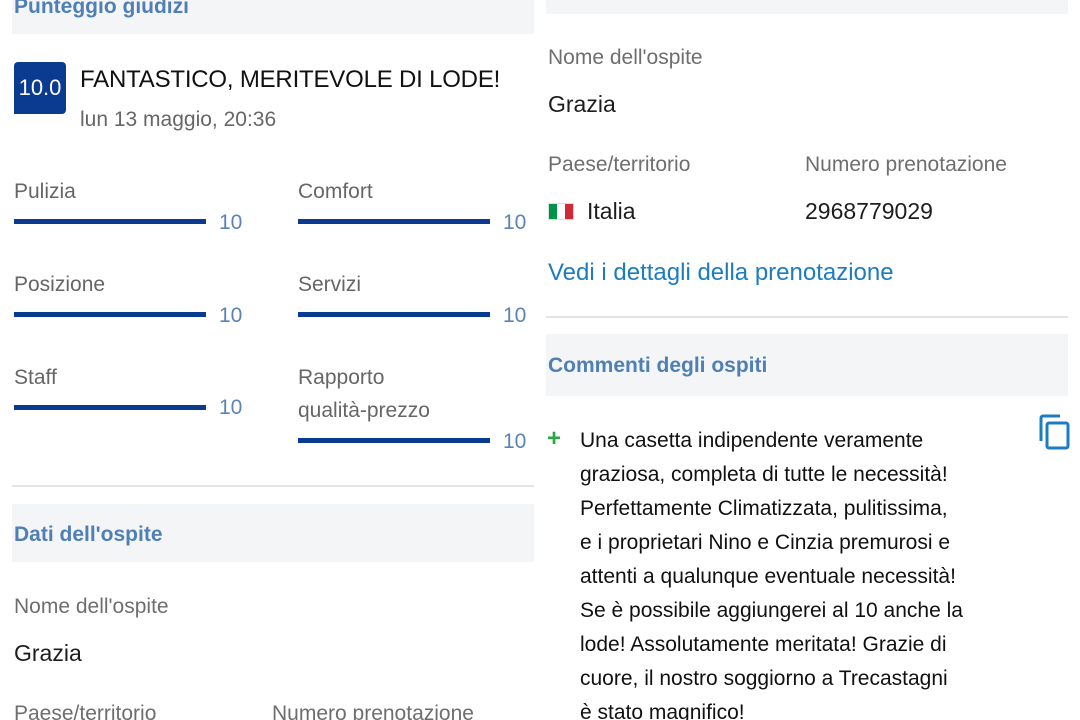 The height and width of the screenshot is (720, 1080). I want to click on italy-flag-icon, so click(561, 211).